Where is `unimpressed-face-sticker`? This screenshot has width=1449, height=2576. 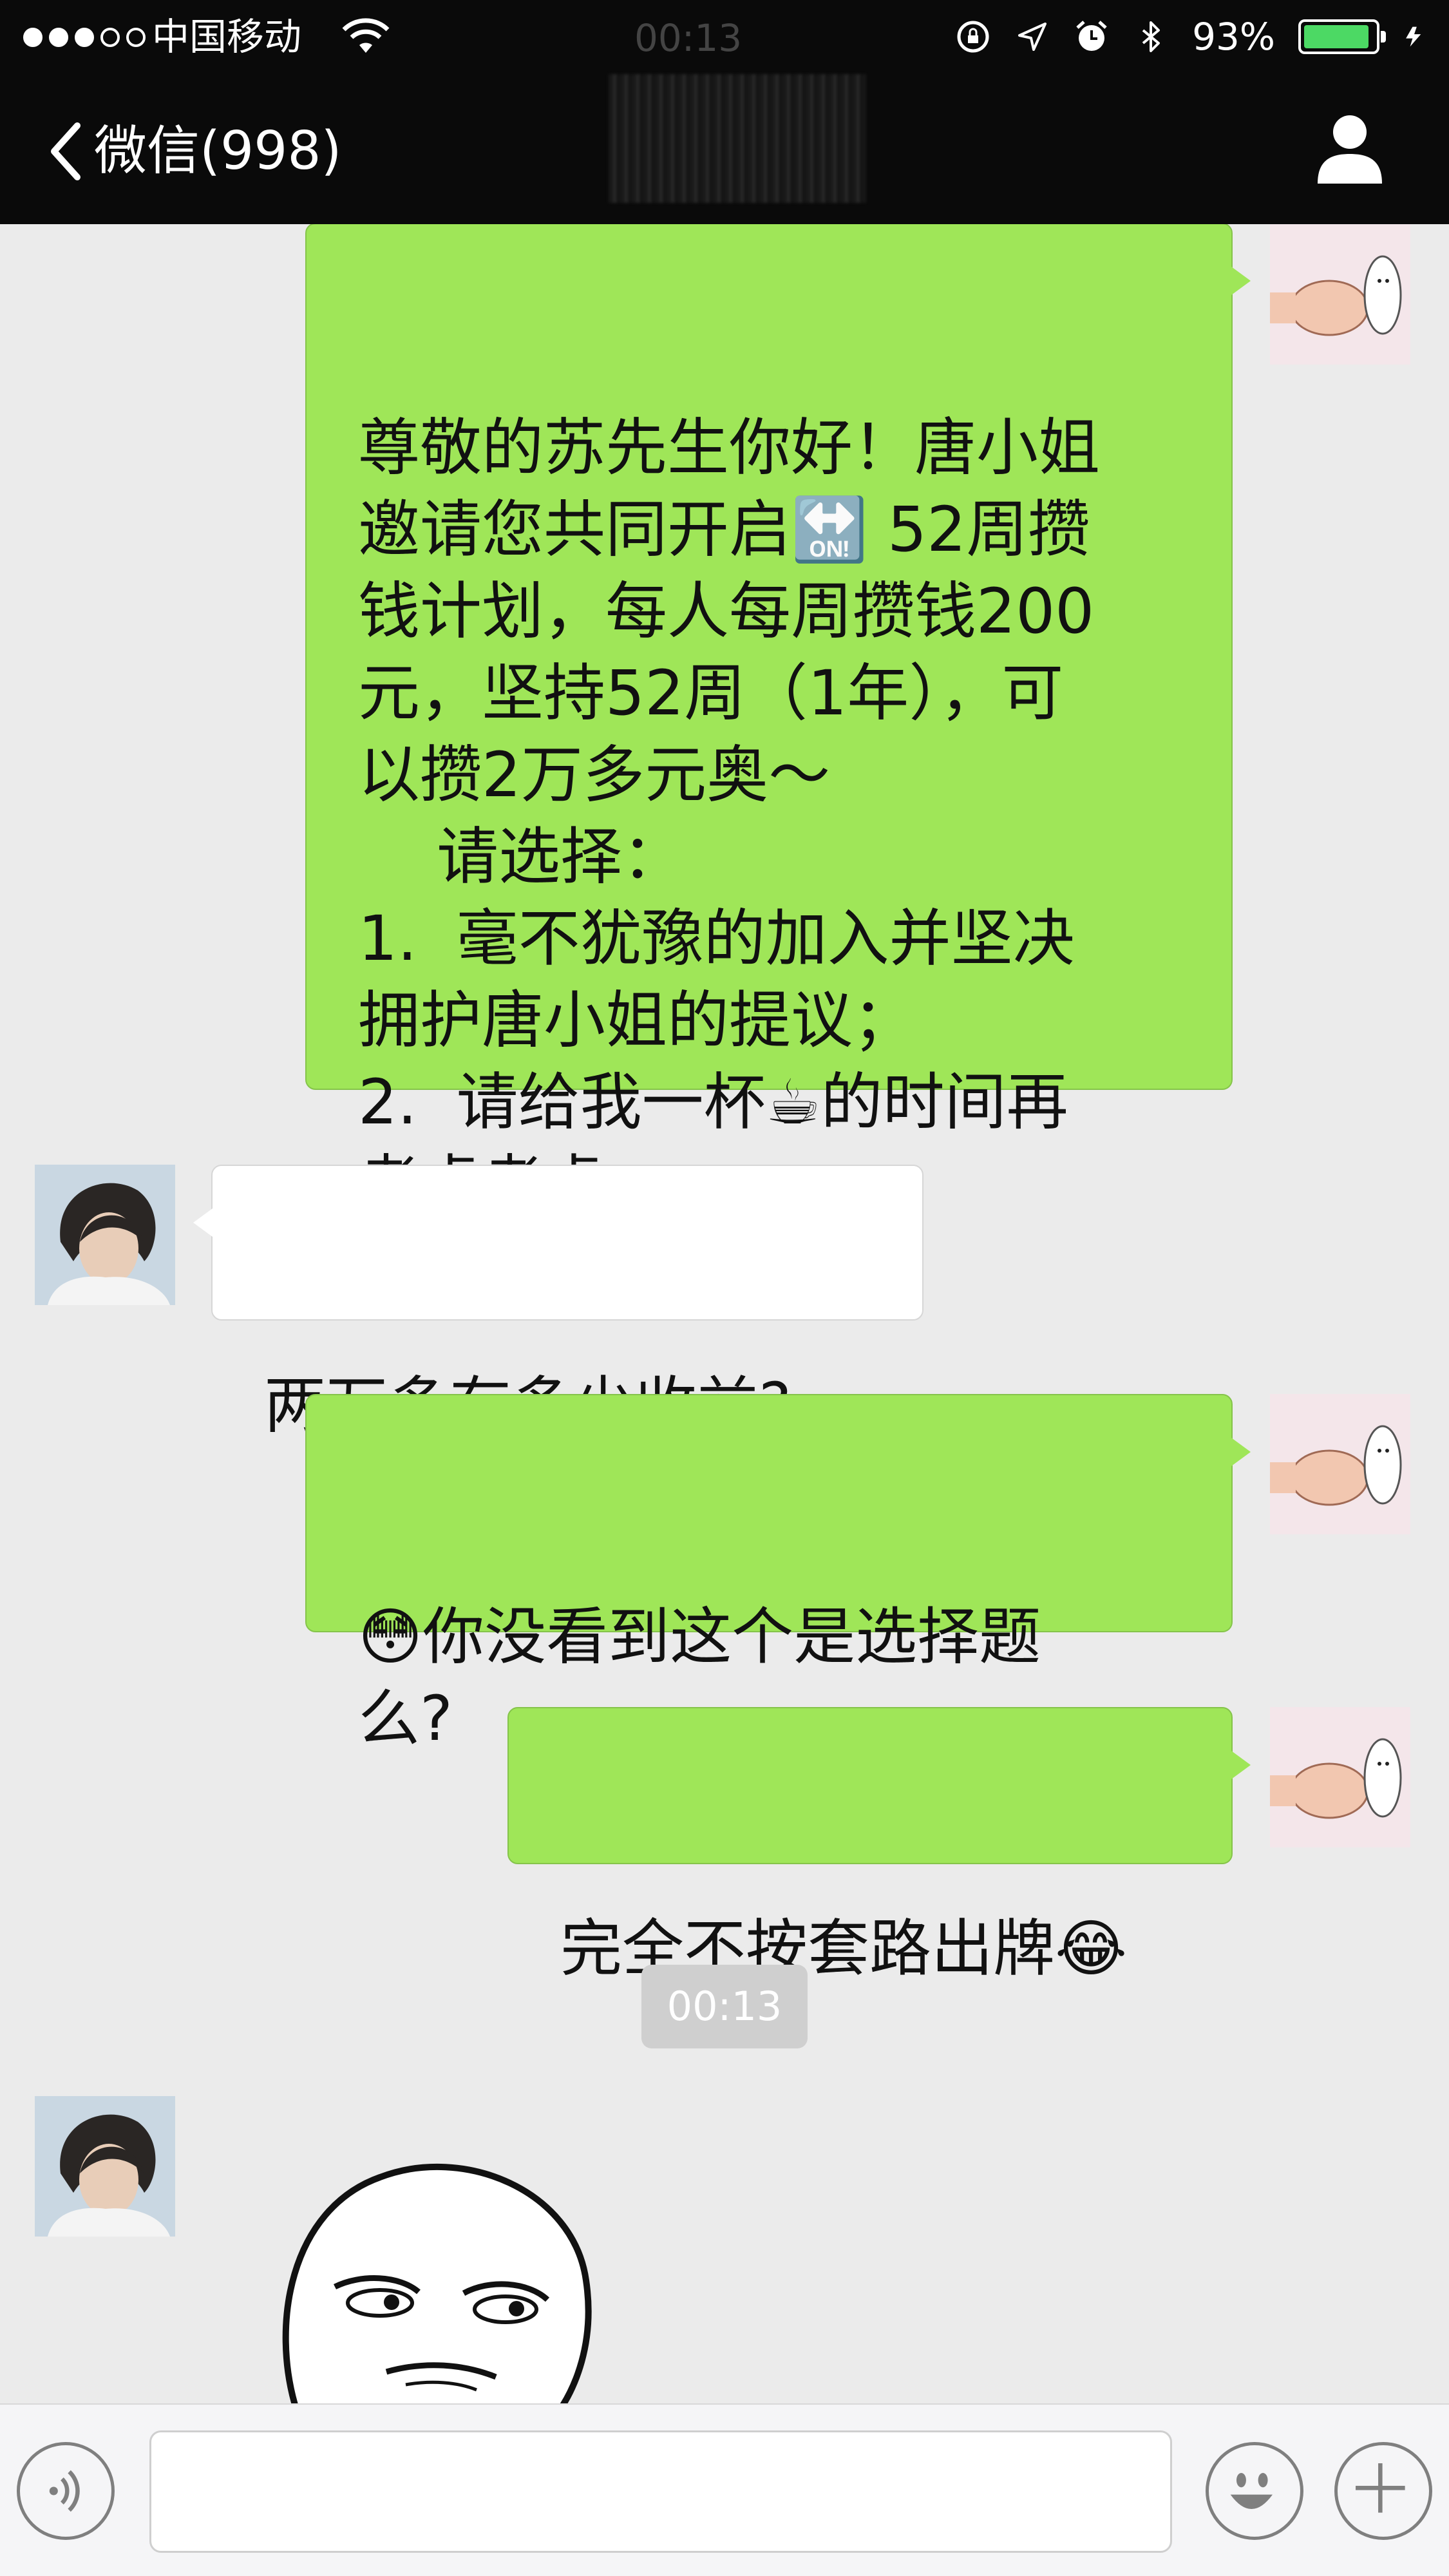
unimpressed-face-sticker is located at coordinates (437, 2267).